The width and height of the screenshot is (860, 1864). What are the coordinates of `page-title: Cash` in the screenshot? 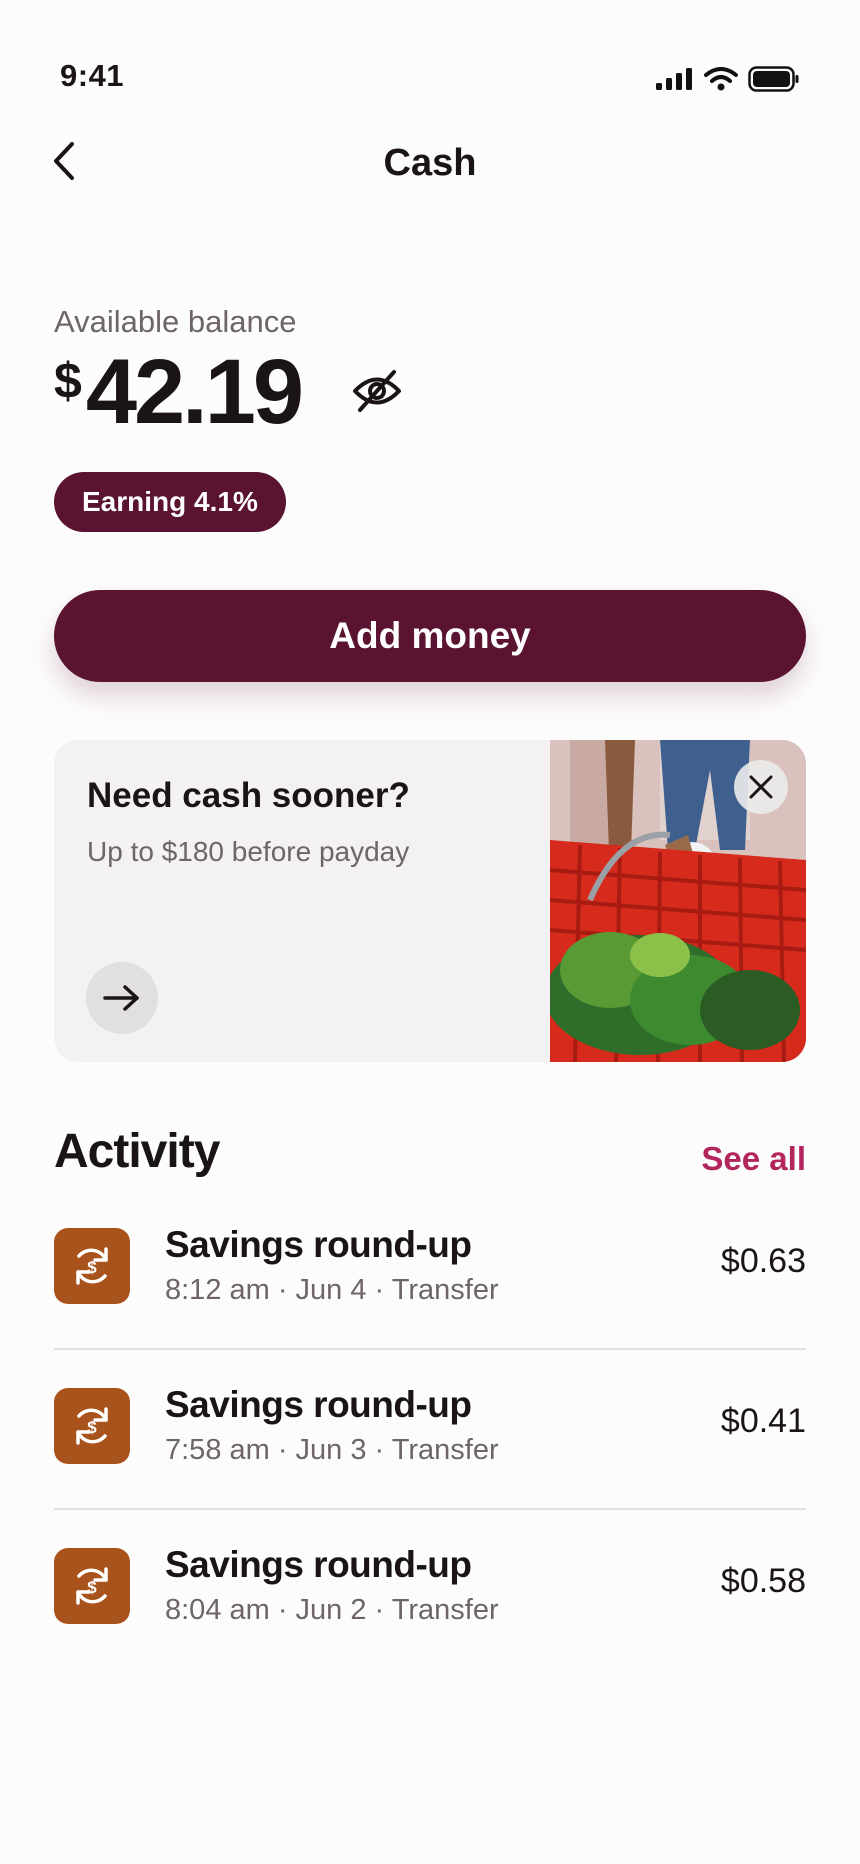 It's located at (430, 163).